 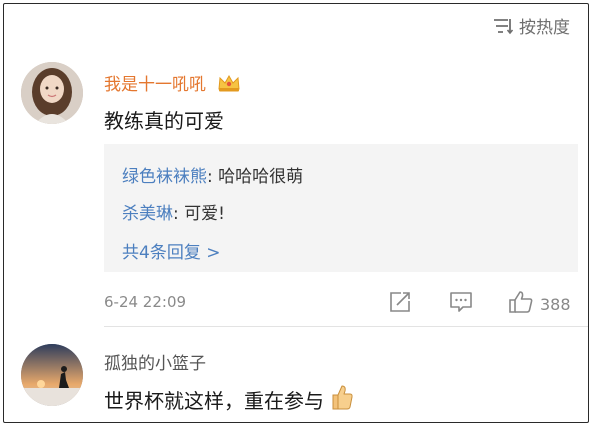 I want to click on reply-text: 可爱!, so click(x=204, y=214).